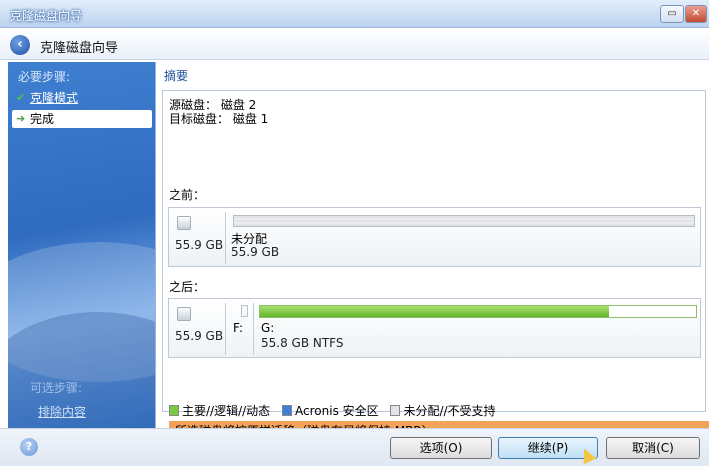 The width and height of the screenshot is (709, 466). I want to click on wizard-header: ‹ 克隆磁盘向导, so click(354, 44).